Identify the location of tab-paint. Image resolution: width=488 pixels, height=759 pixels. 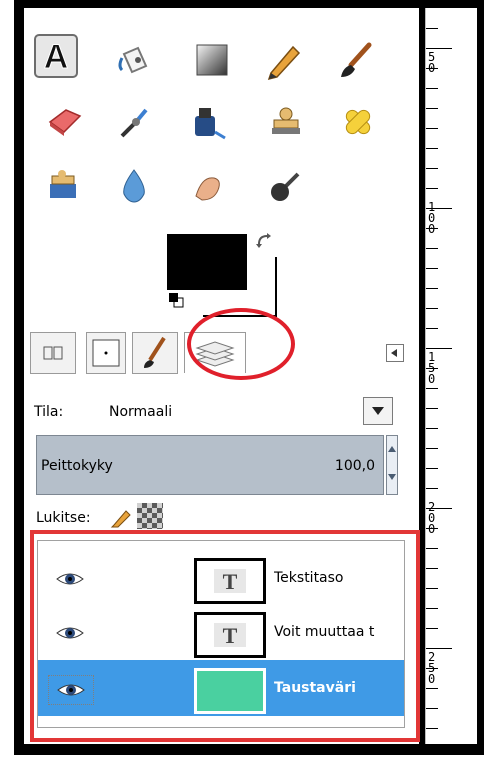
(155, 353).